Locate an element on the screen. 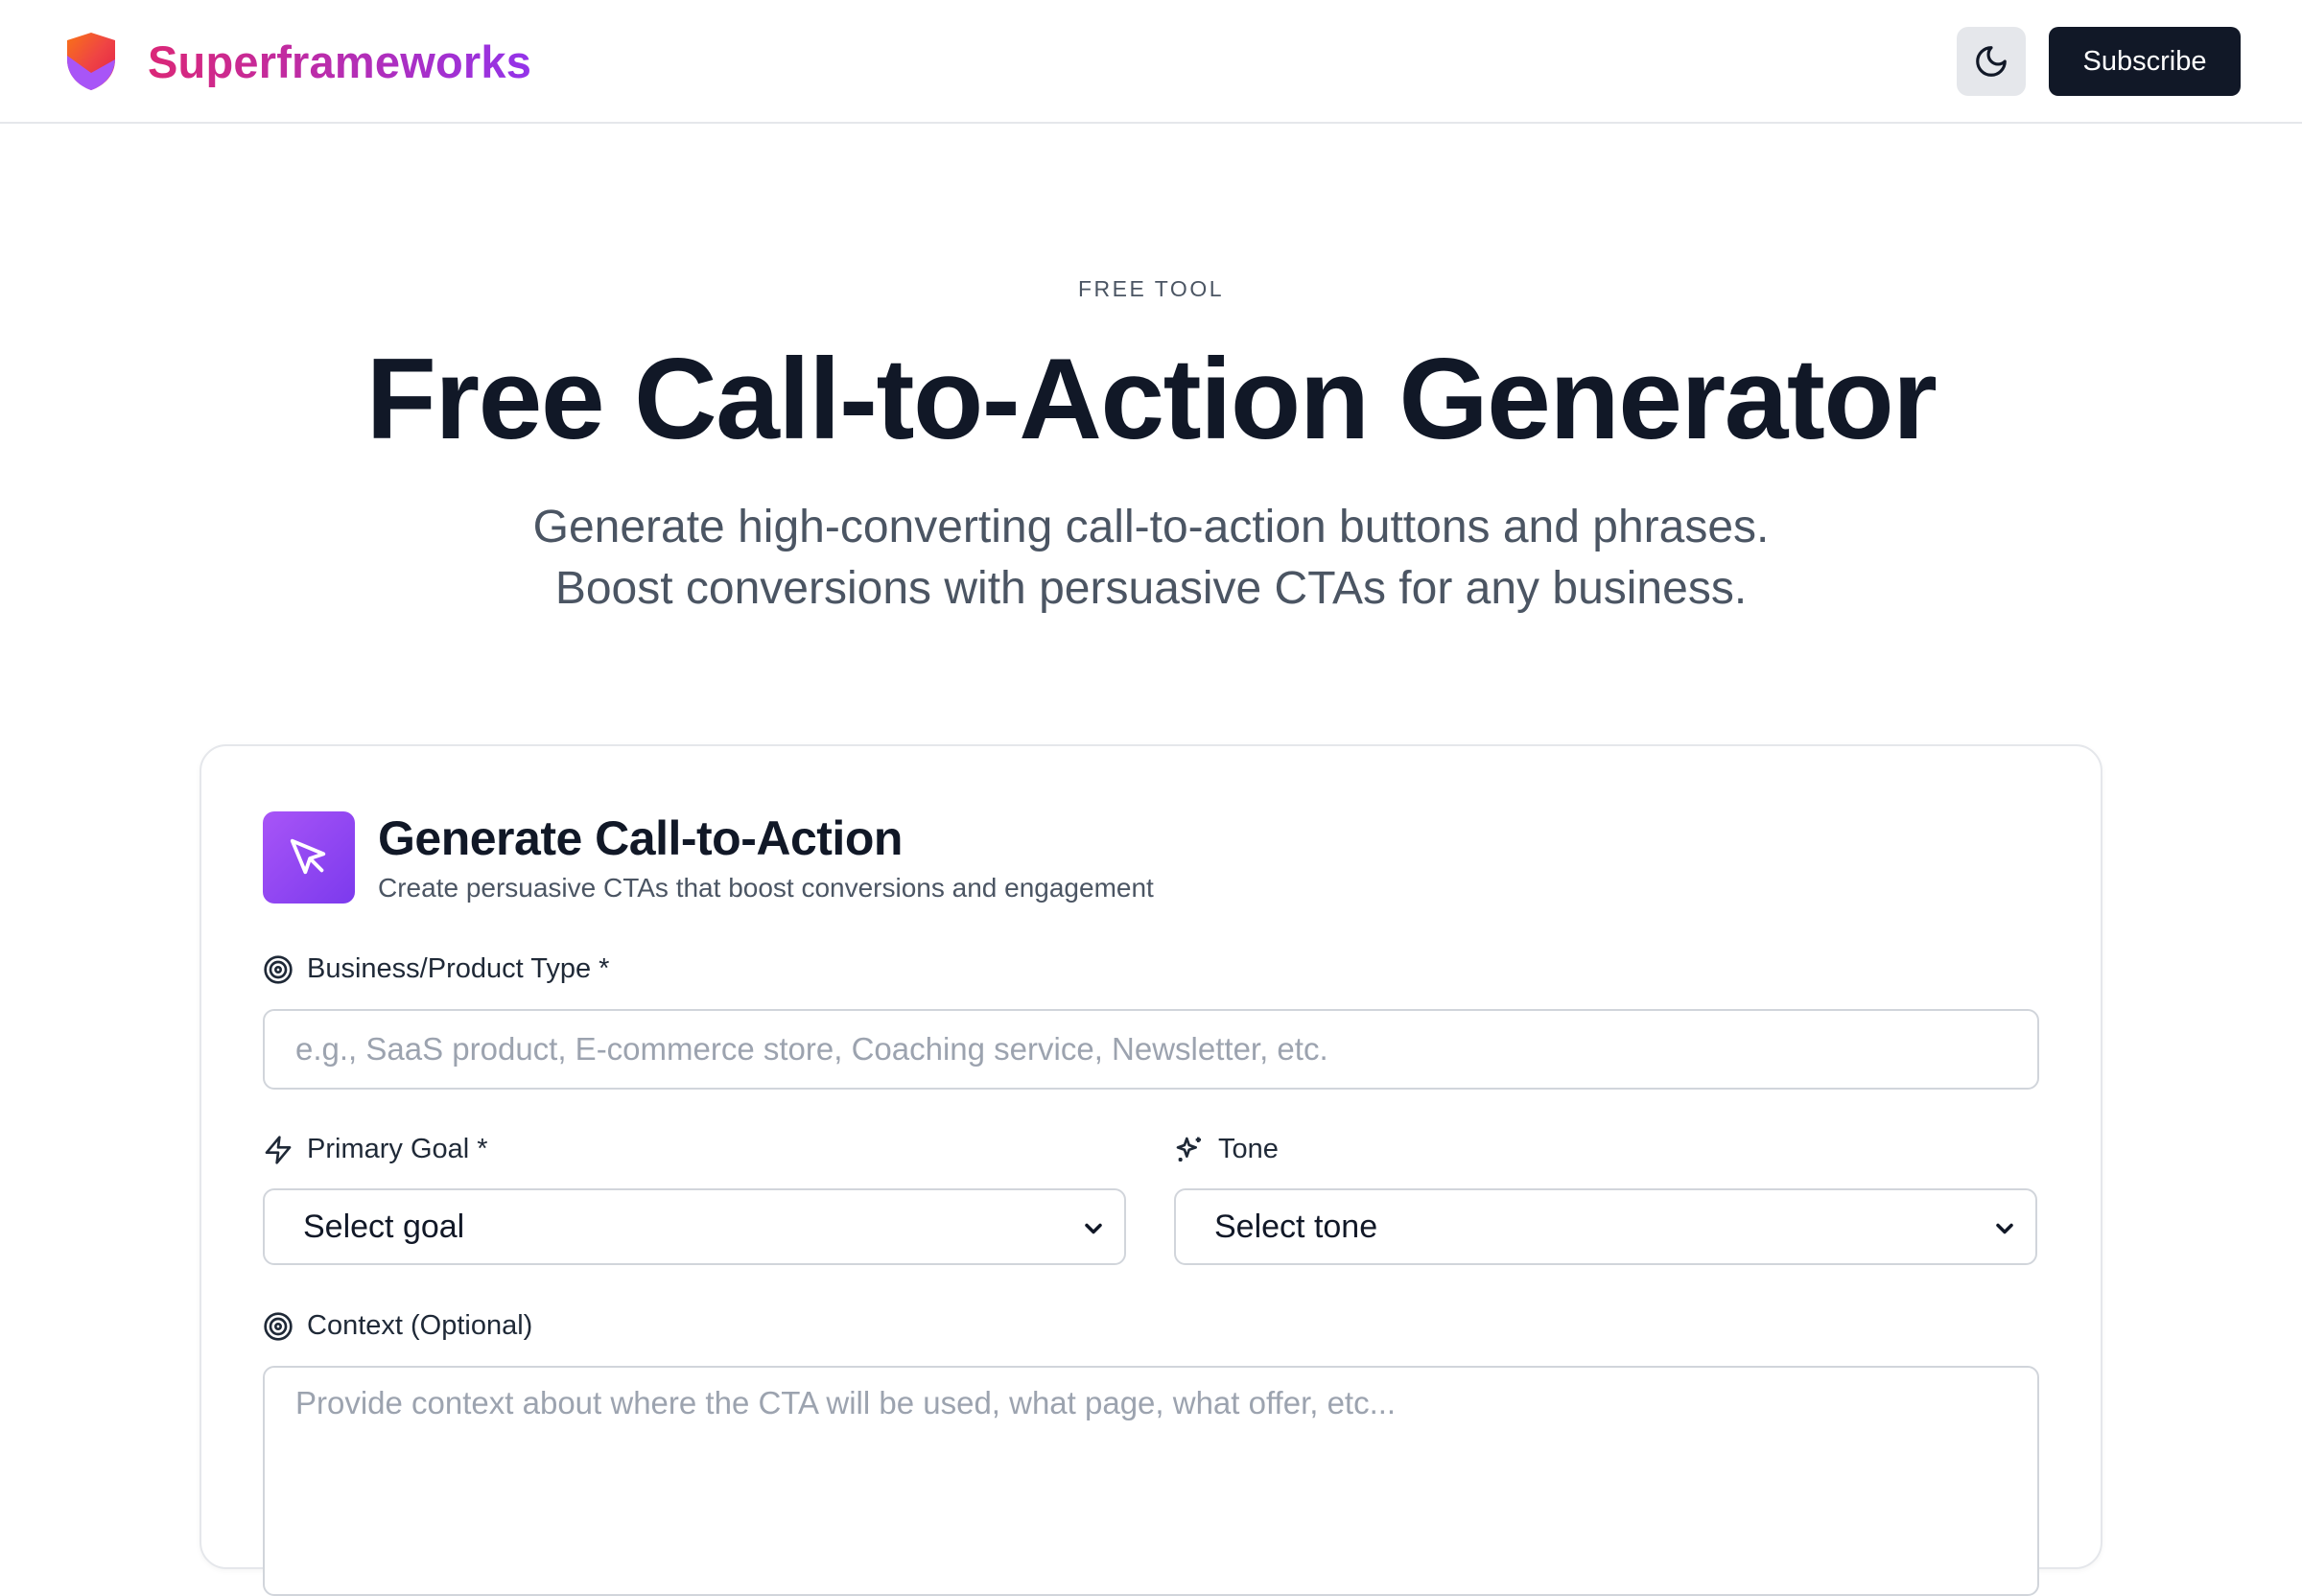  tone-label: Tone is located at coordinates (1226, 1149).